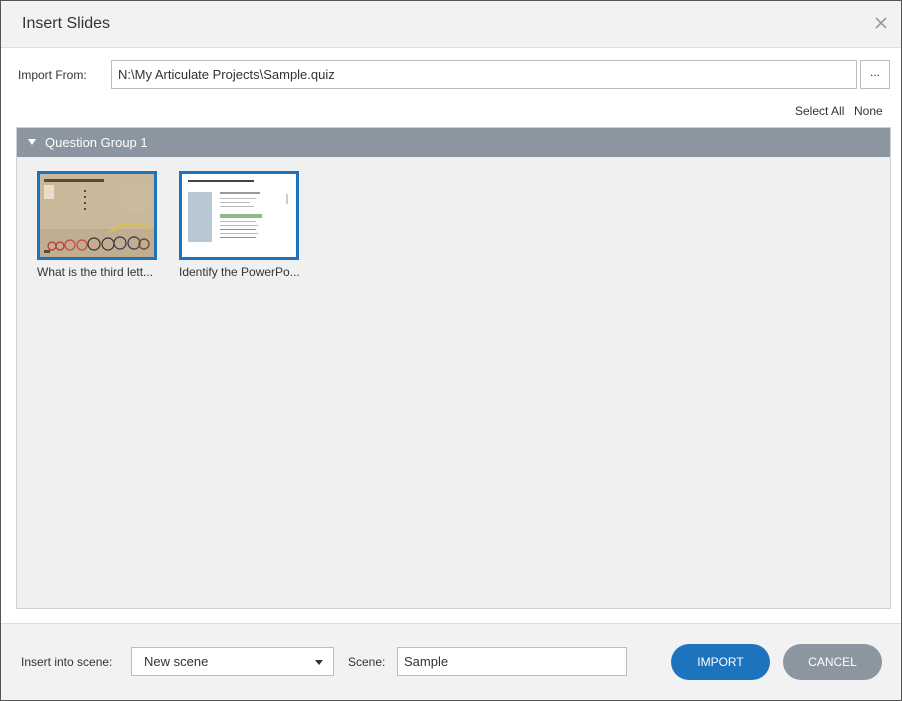  Describe the element at coordinates (52, 75) in the screenshot. I see `import-from-label: Import From:` at that location.